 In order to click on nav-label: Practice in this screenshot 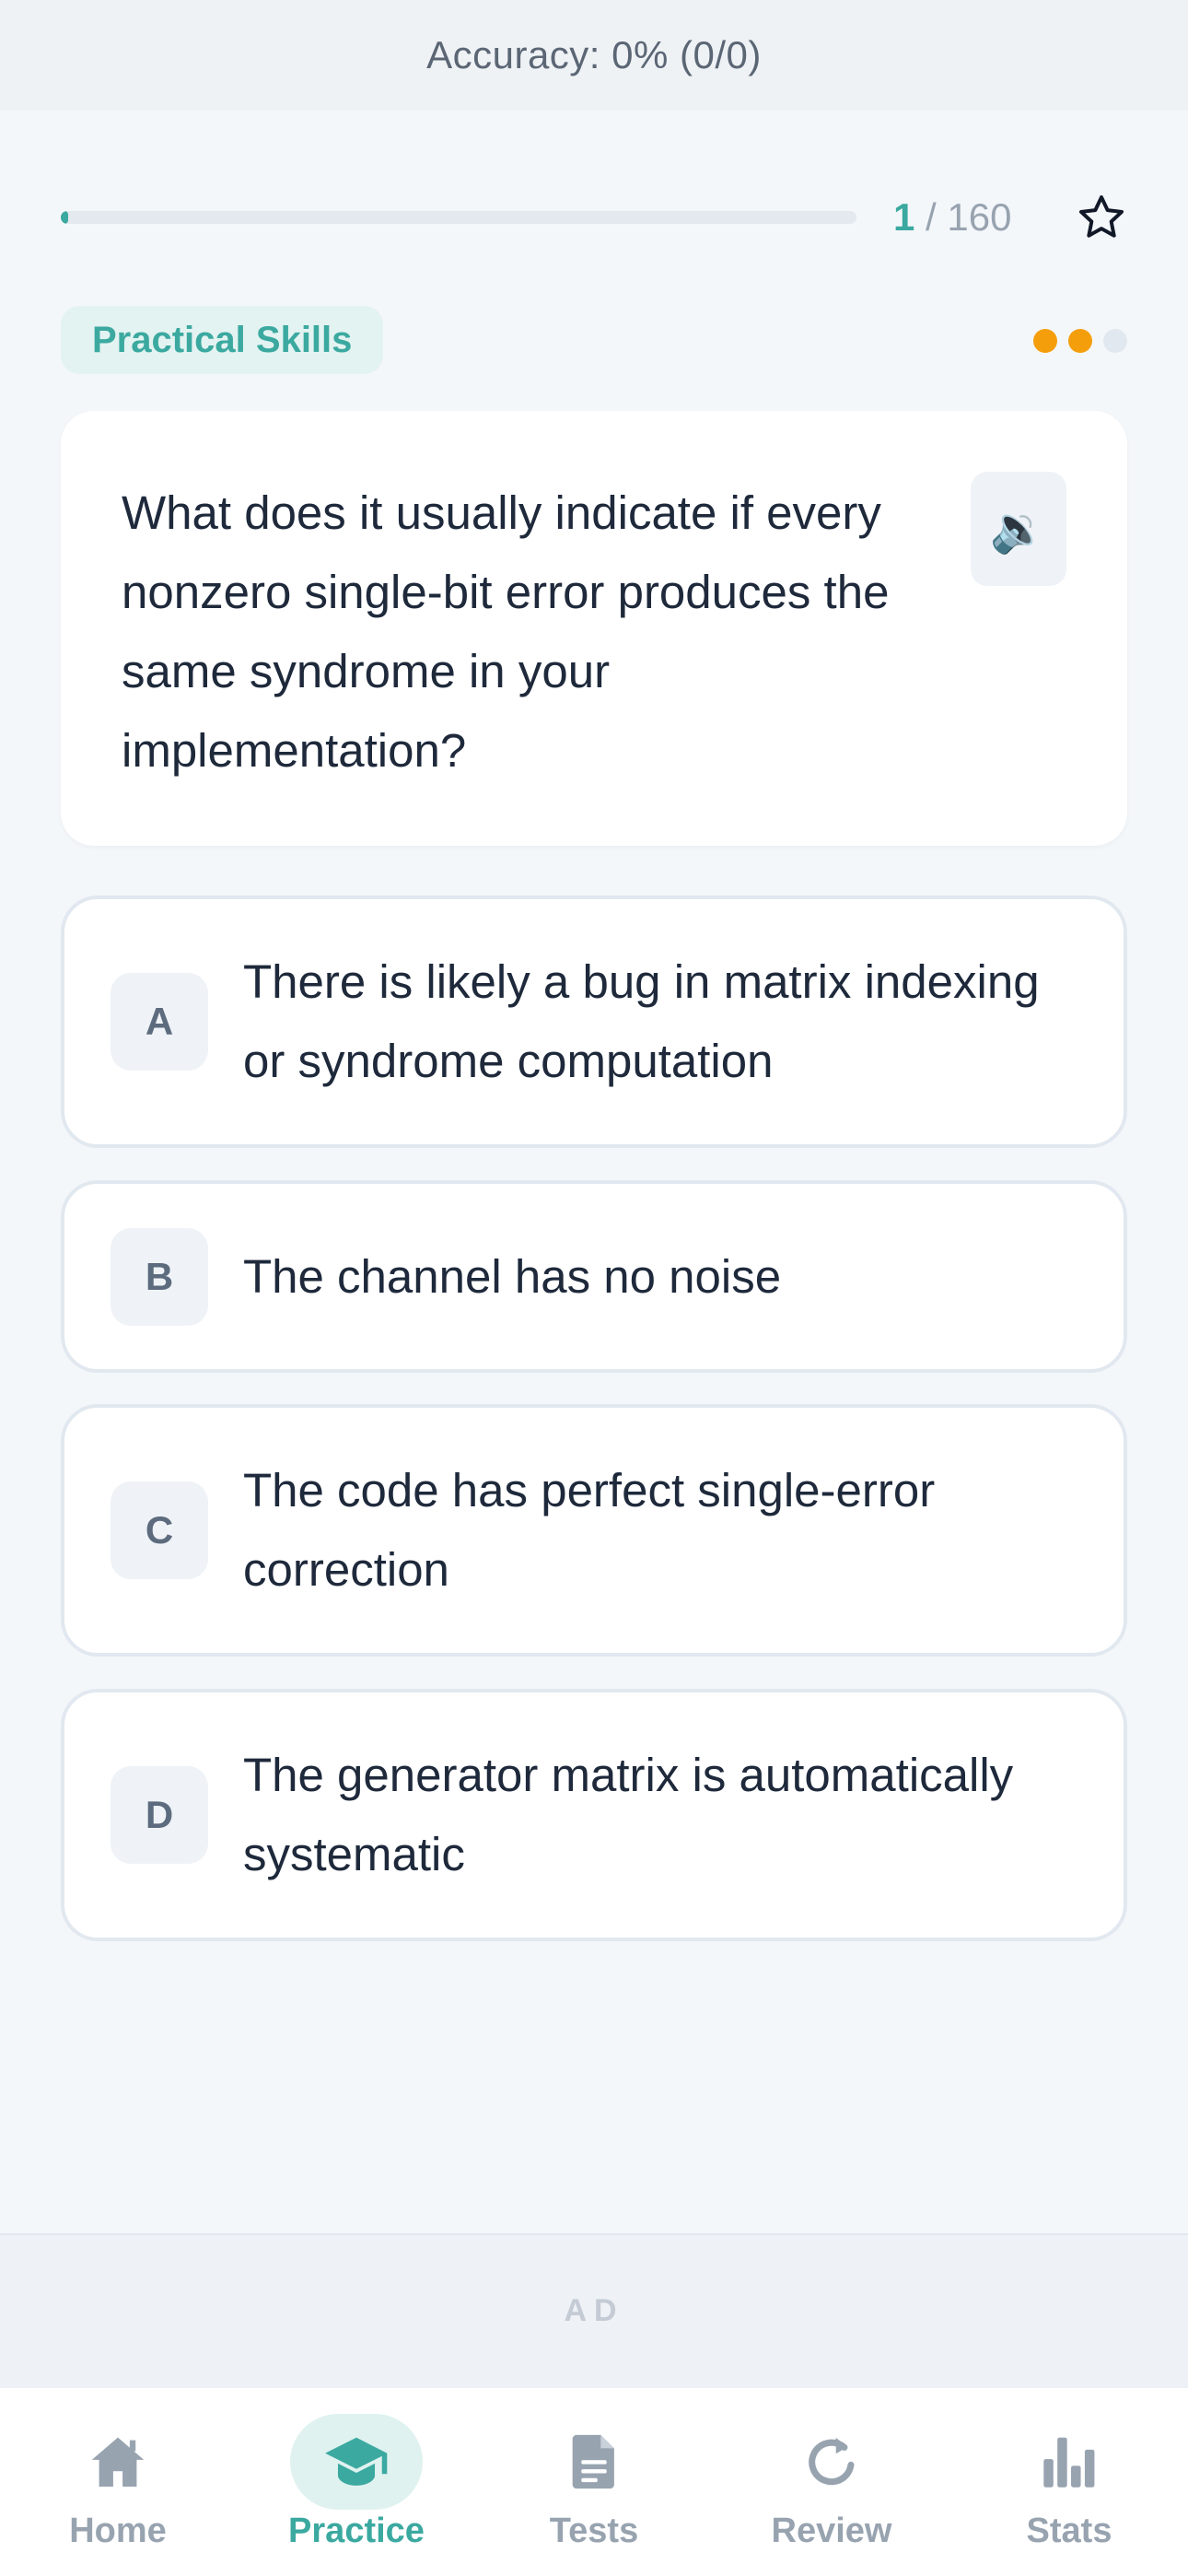, I will do `click(356, 2531)`.